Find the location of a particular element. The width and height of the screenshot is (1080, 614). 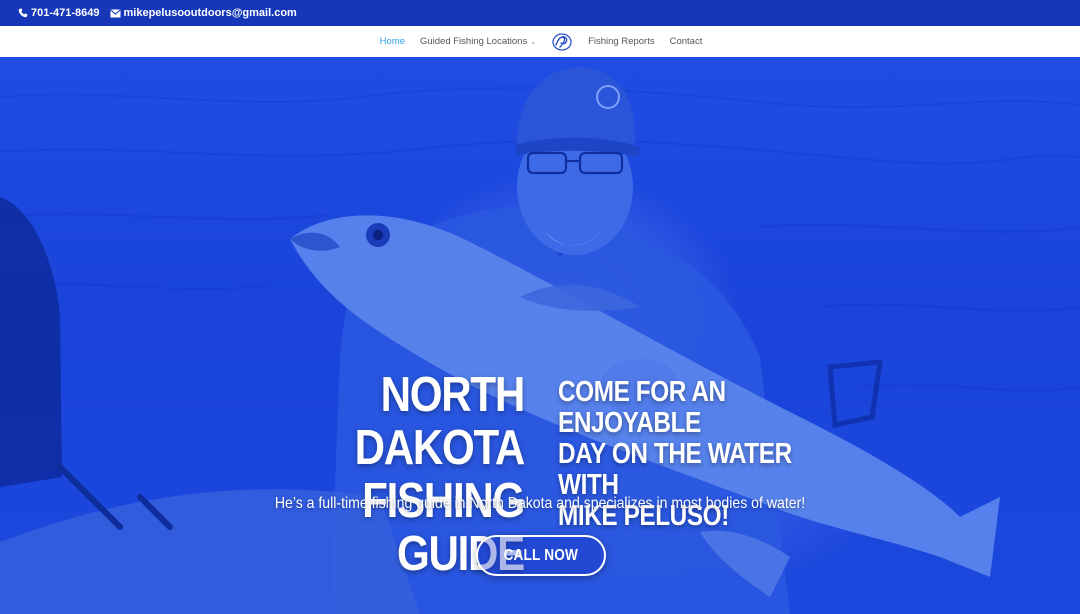

hero-tagline-line-2: DAY ON THE WATER WITH is located at coordinates (675, 469).